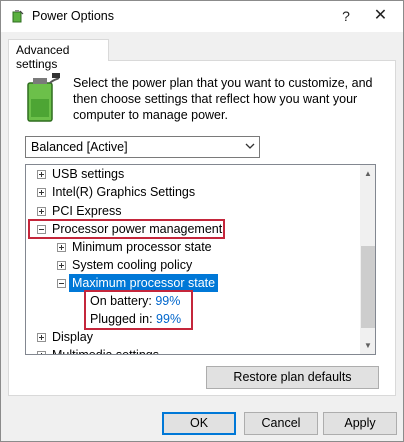 The height and width of the screenshot is (442, 404). Describe the element at coordinates (73, 16) in the screenshot. I see `window-title: Power Options` at that location.